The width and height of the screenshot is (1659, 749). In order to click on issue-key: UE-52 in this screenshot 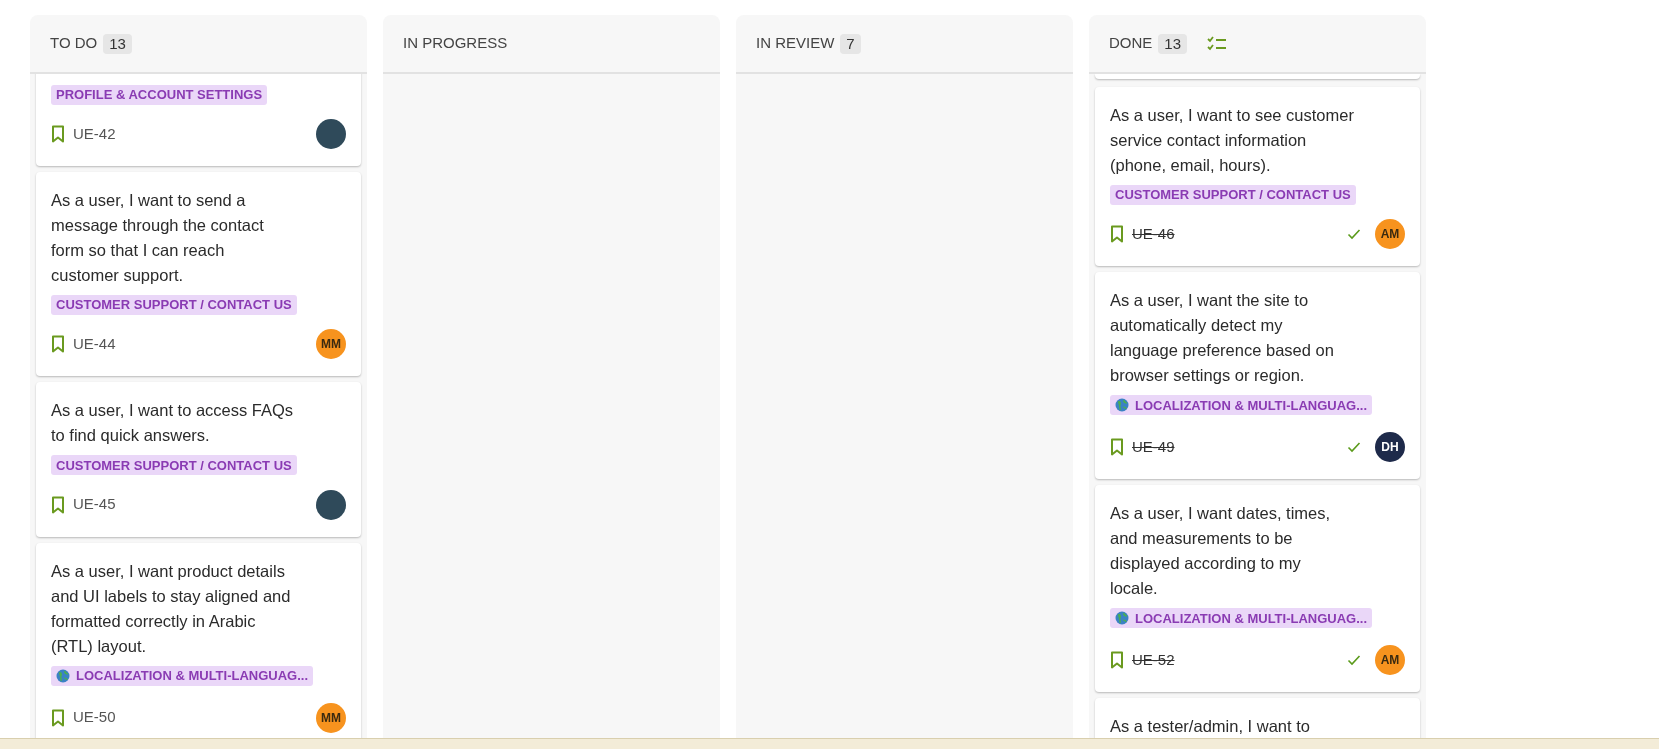, I will do `click(1153, 660)`.